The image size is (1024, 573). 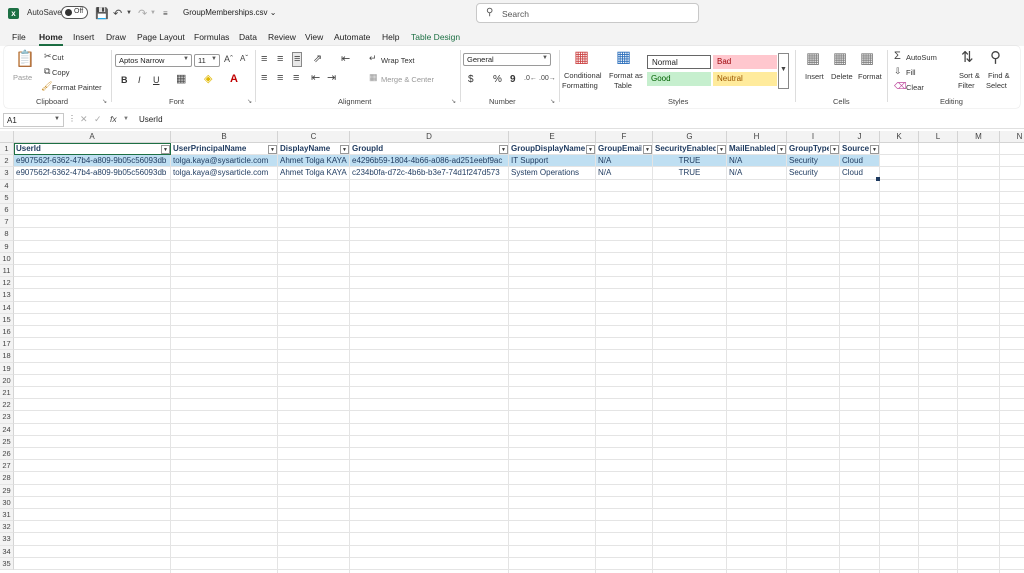 What do you see at coordinates (296, 78) in the screenshot?
I see `align-right-icon: ≡` at bounding box center [296, 78].